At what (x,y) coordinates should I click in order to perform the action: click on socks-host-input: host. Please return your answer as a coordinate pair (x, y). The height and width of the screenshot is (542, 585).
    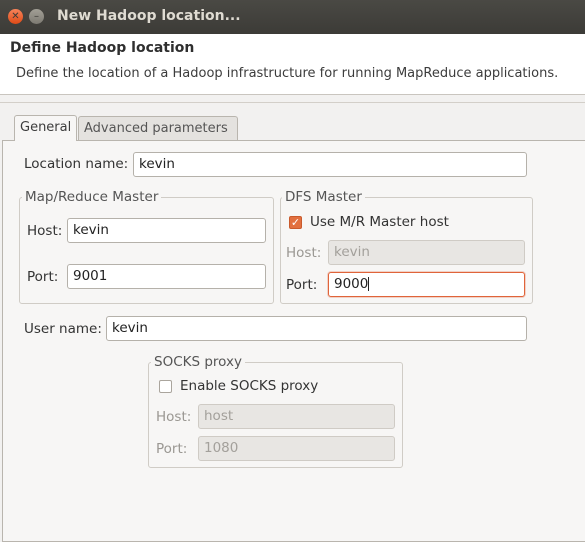
    Looking at the image, I should click on (296, 416).